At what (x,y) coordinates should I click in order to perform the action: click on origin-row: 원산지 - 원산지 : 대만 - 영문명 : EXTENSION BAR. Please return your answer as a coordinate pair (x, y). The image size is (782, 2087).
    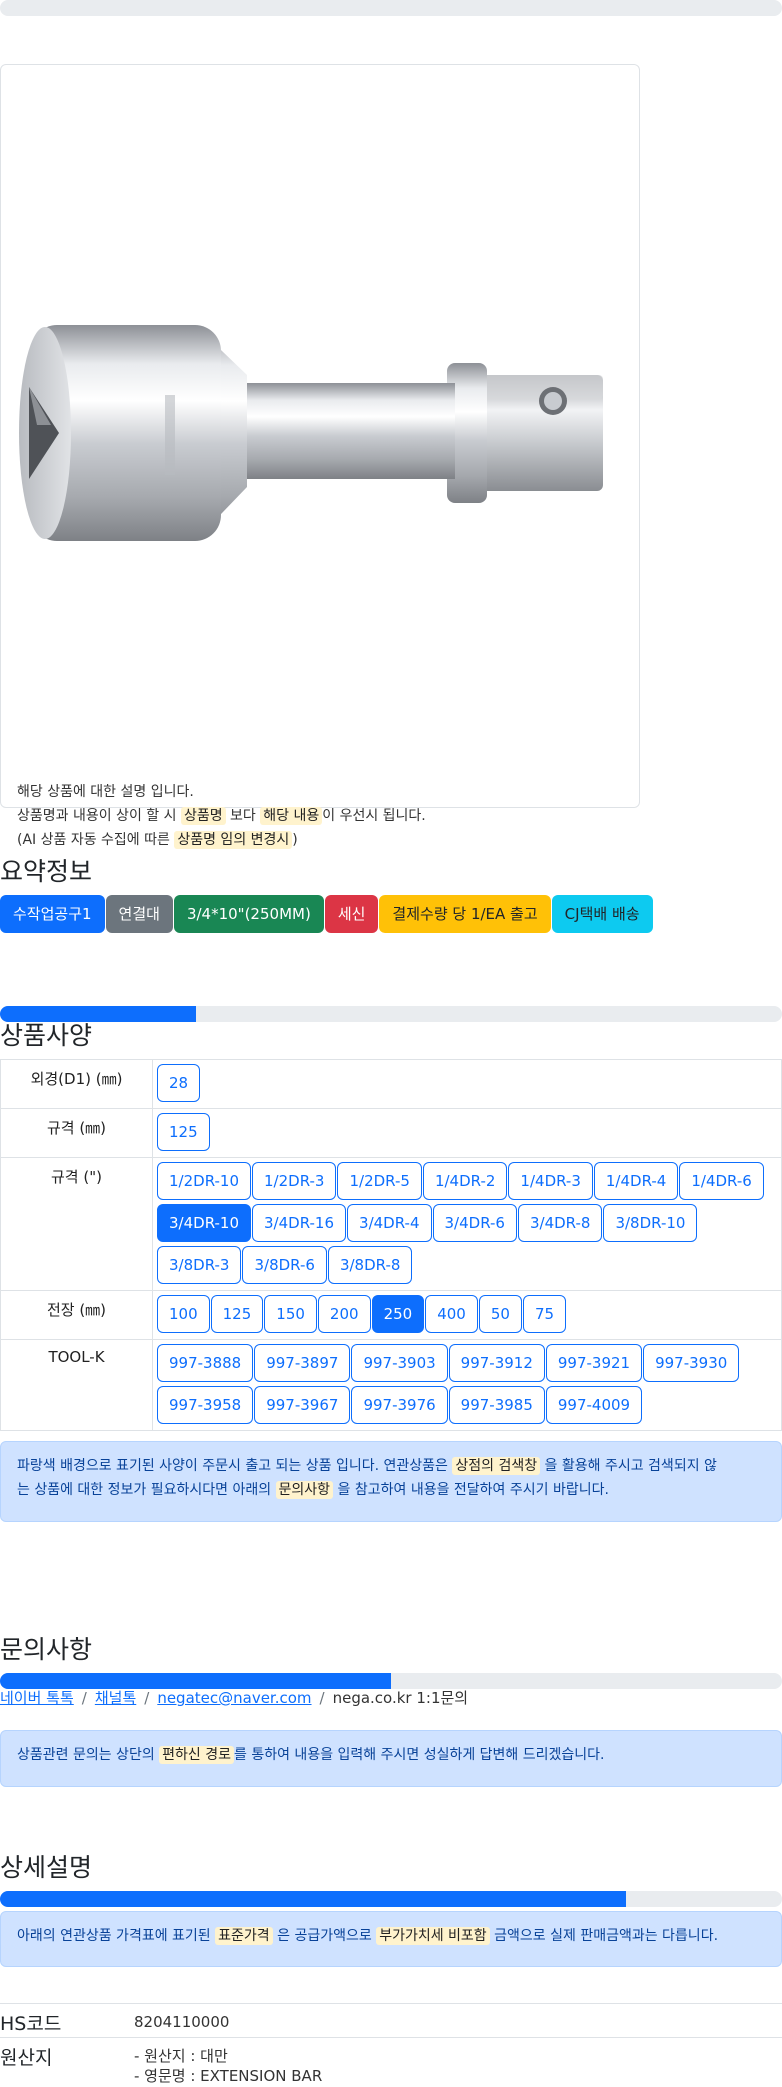
    Looking at the image, I should click on (391, 2062).